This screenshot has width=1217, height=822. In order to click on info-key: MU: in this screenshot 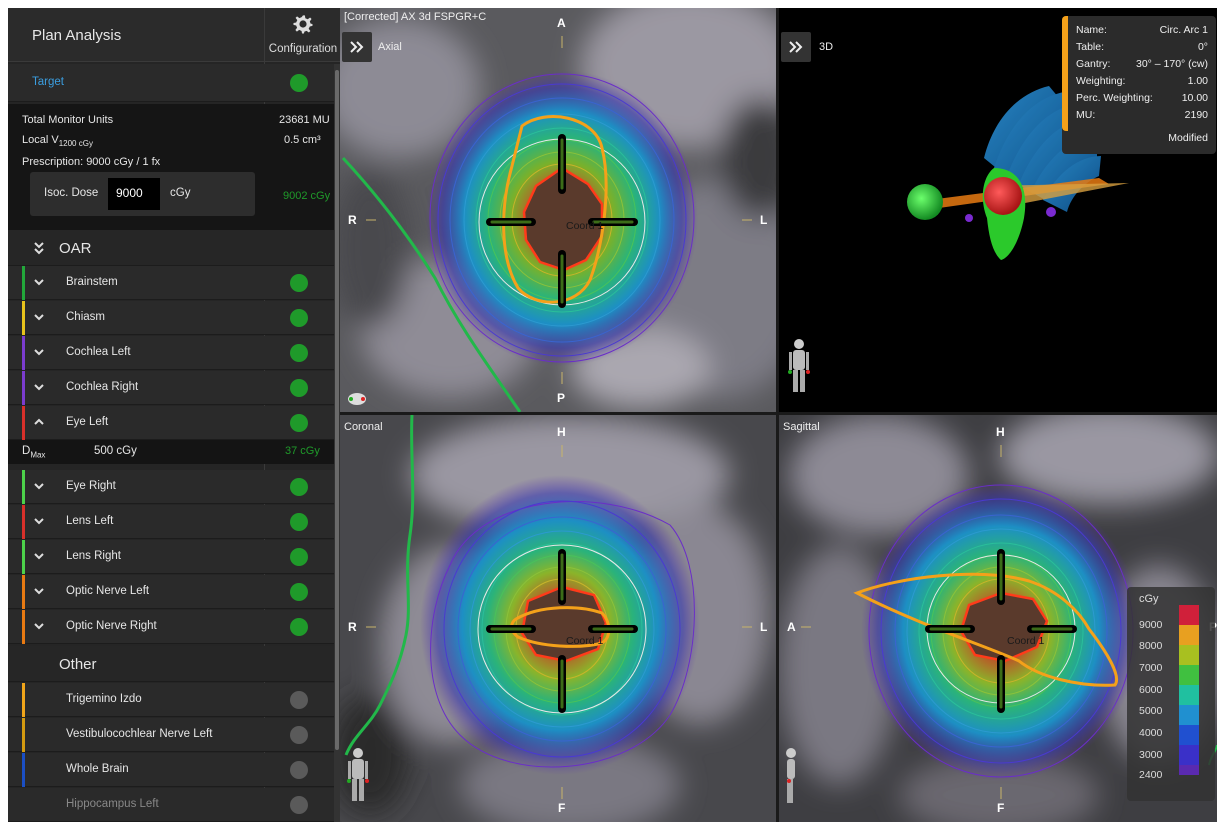, I will do `click(1086, 115)`.